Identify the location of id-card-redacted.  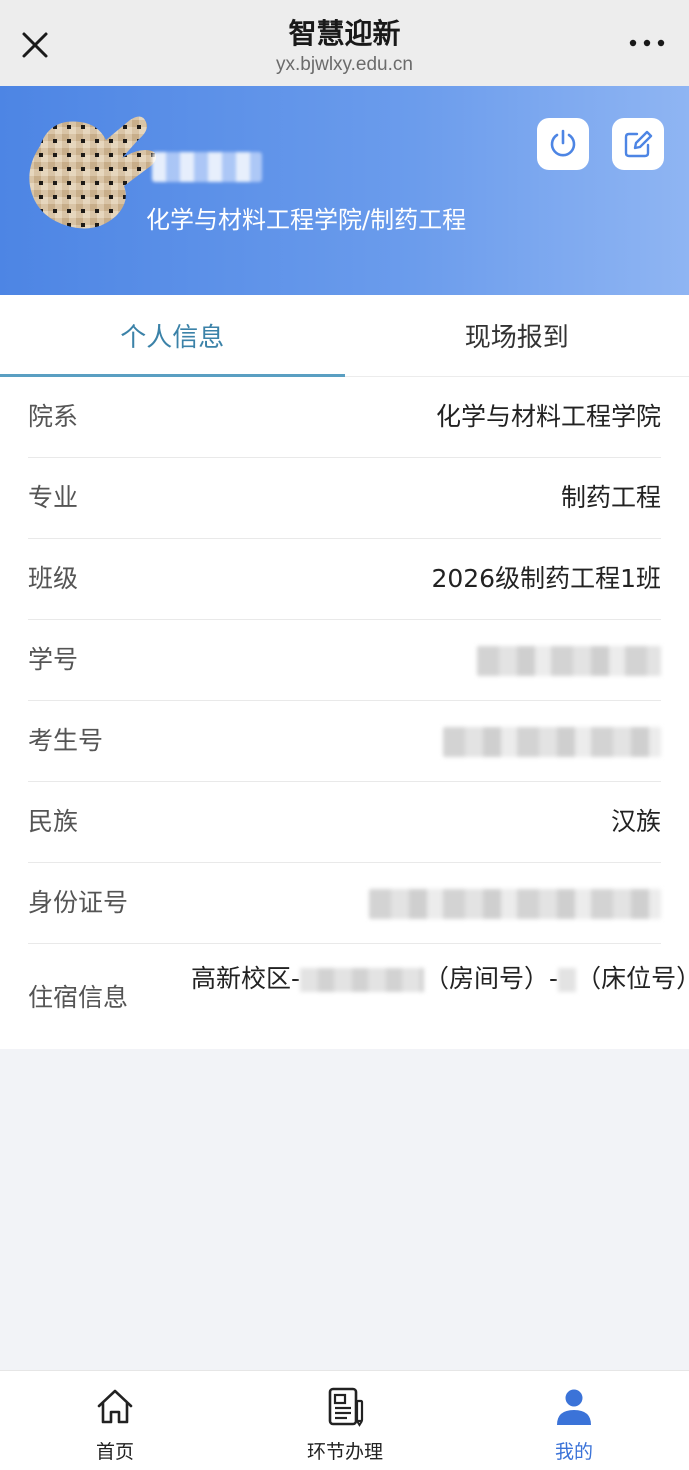
(515, 904).